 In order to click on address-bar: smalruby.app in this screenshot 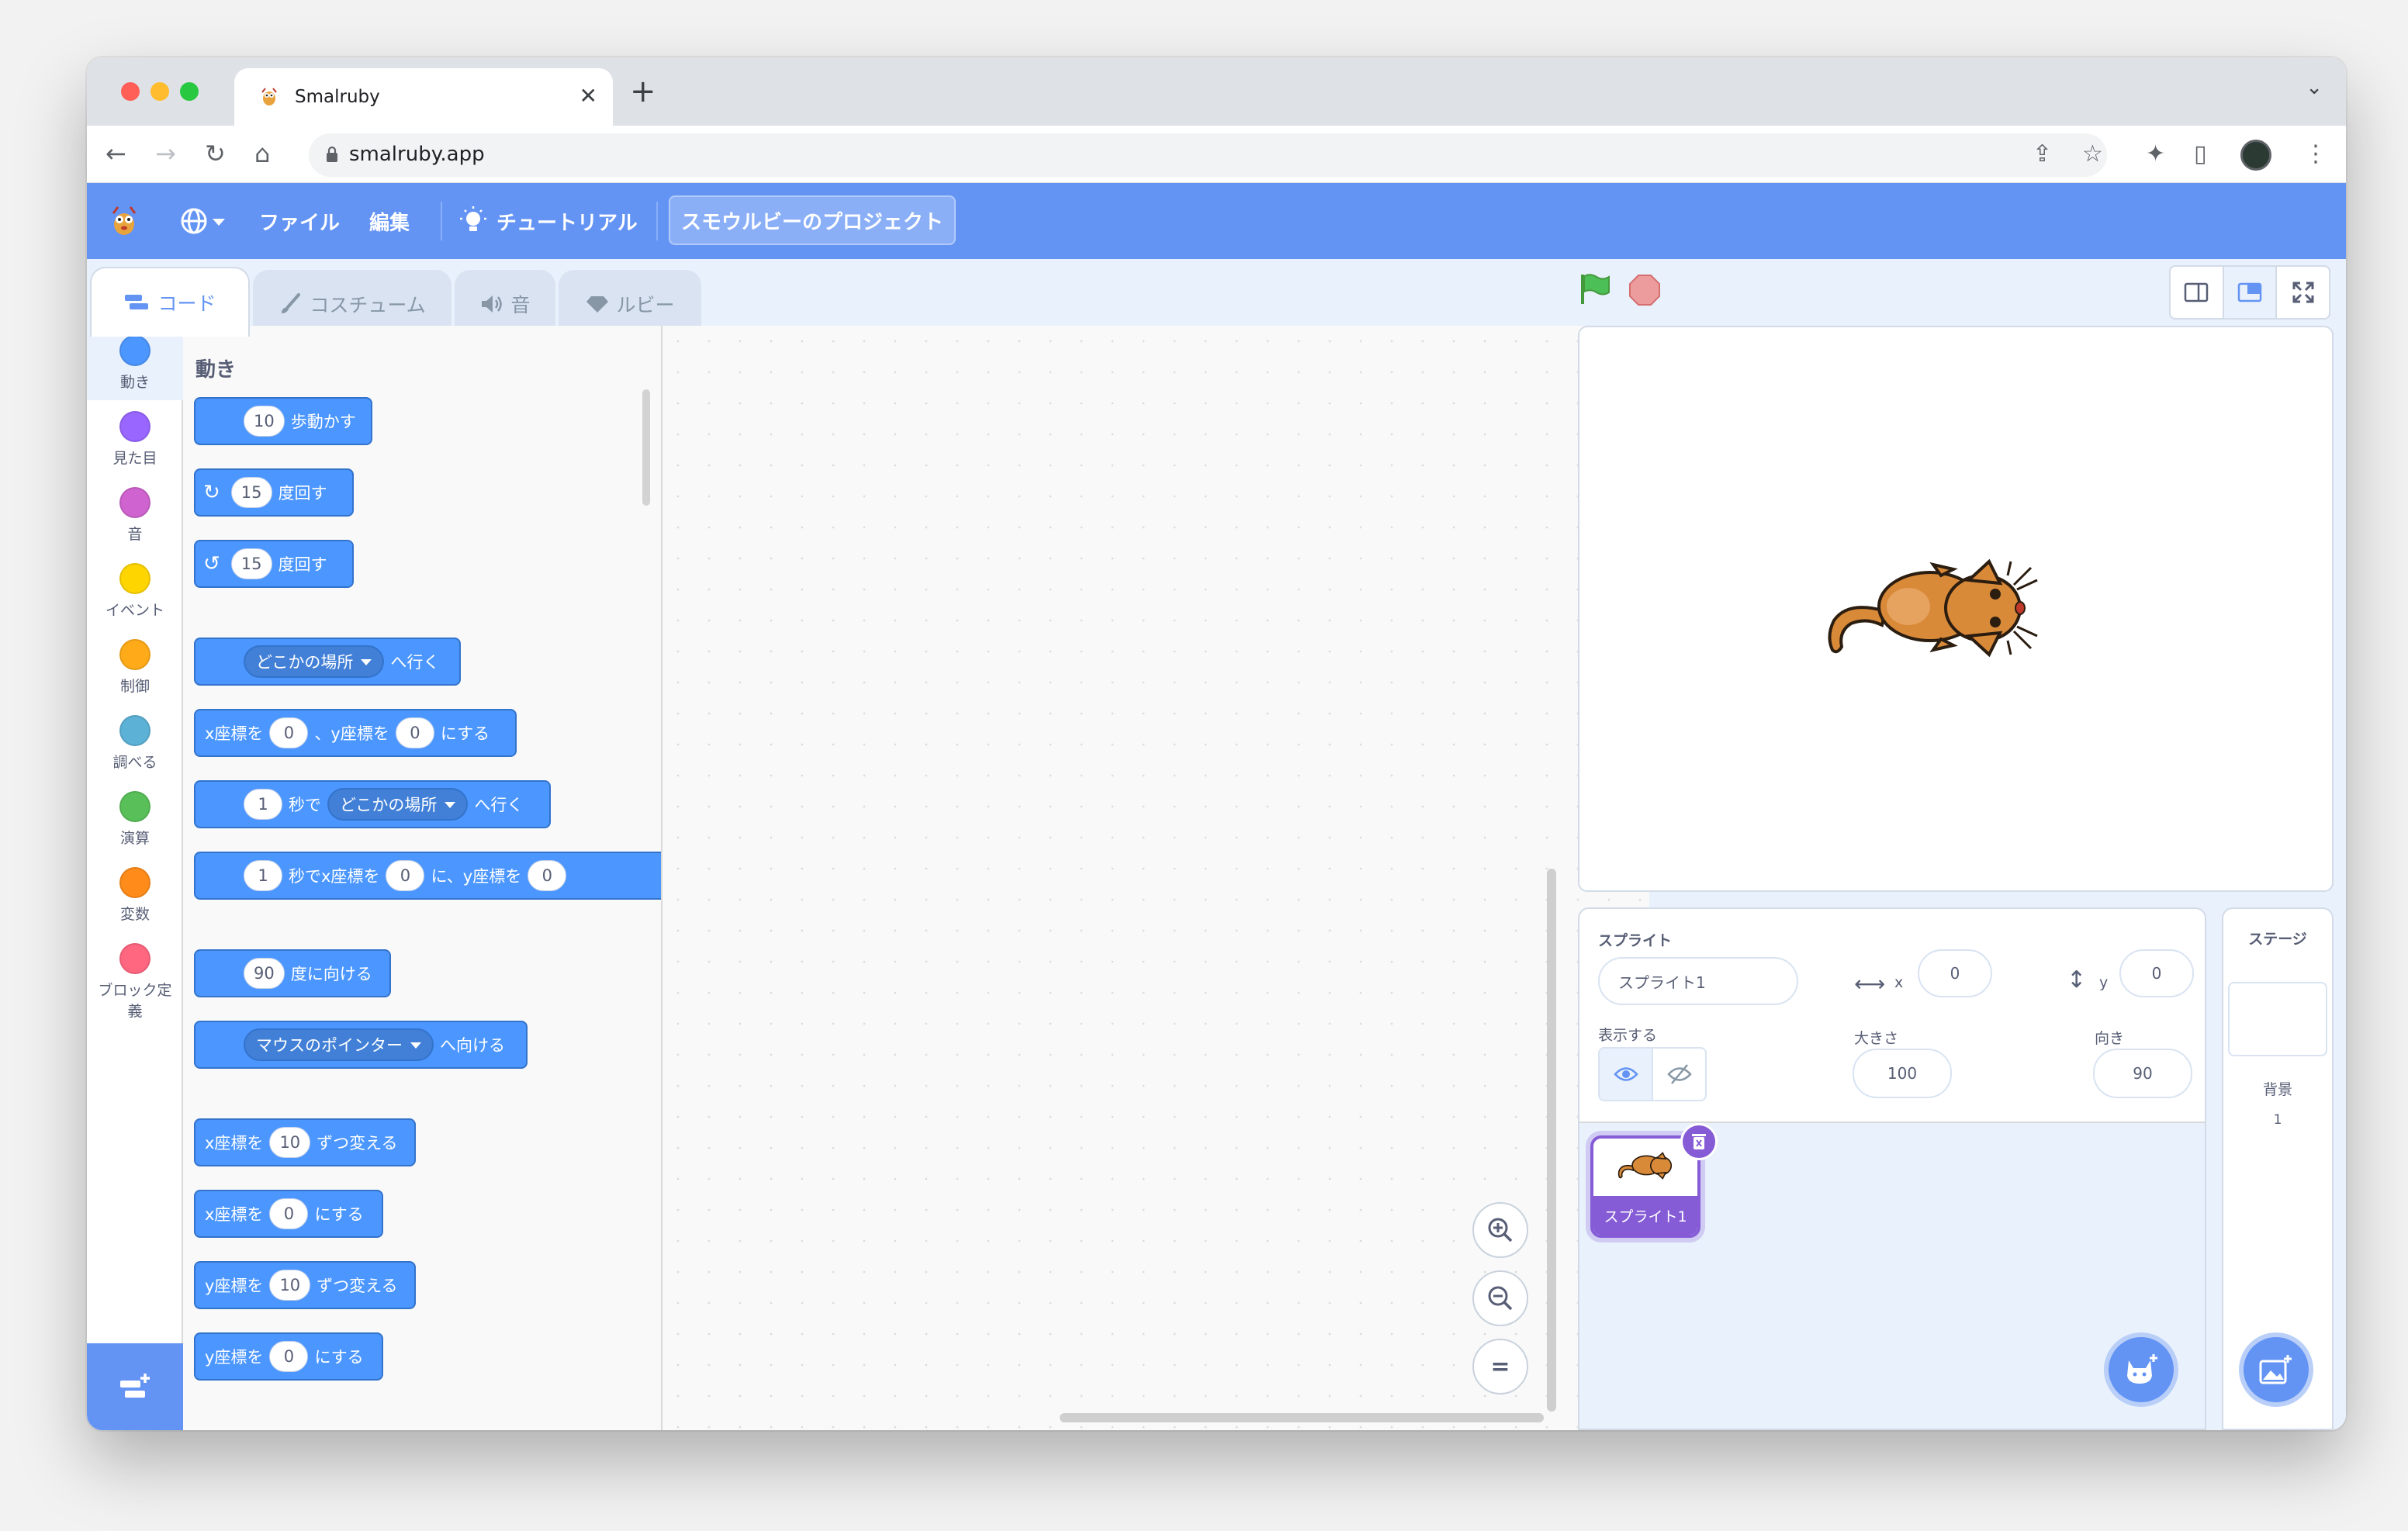, I will do `click(1208, 155)`.